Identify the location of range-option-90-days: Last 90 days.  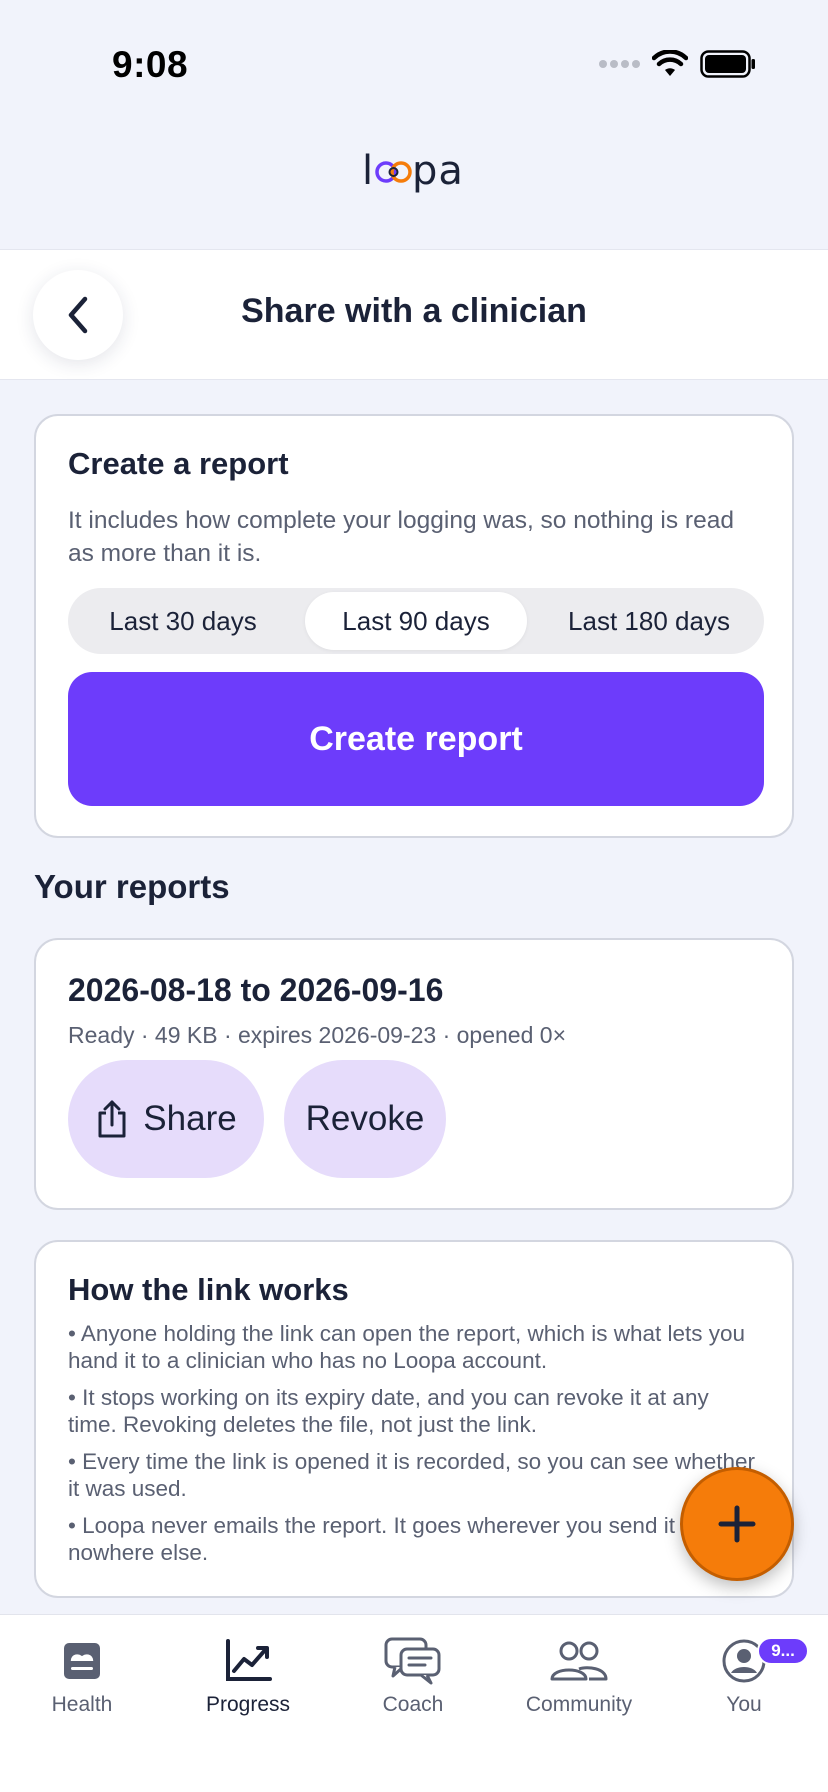
(416, 621).